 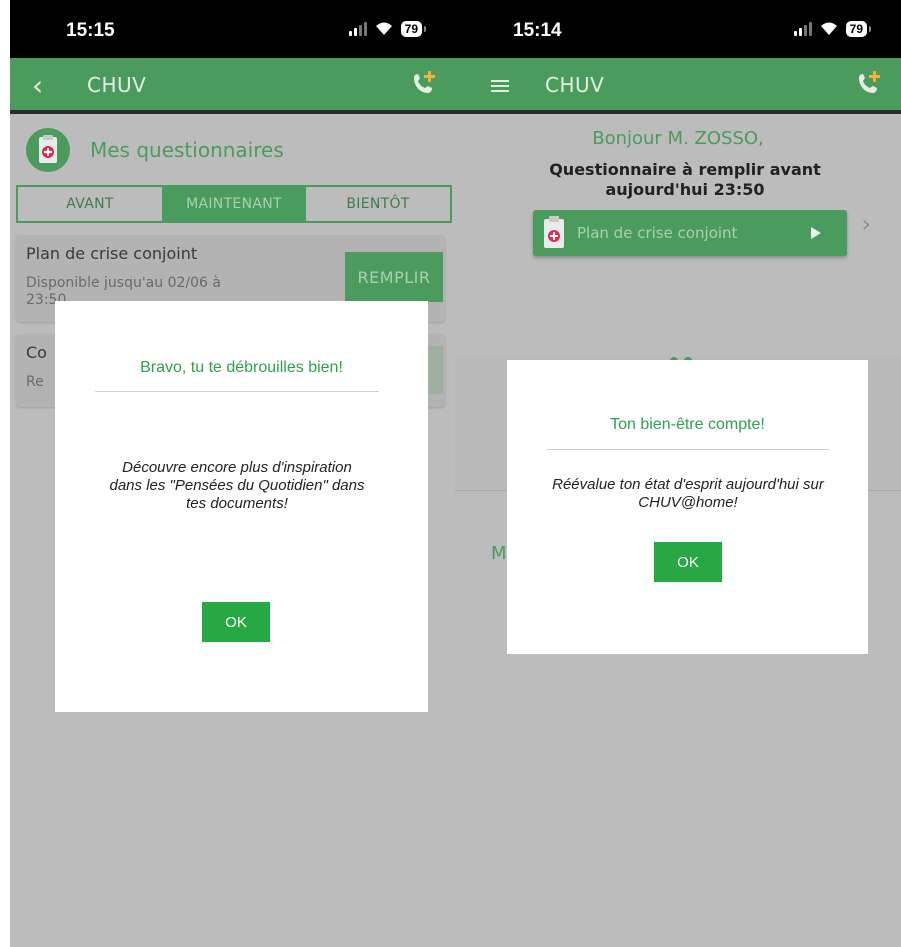 I want to click on status-bar: 15:15 79, so click(x=233, y=29).